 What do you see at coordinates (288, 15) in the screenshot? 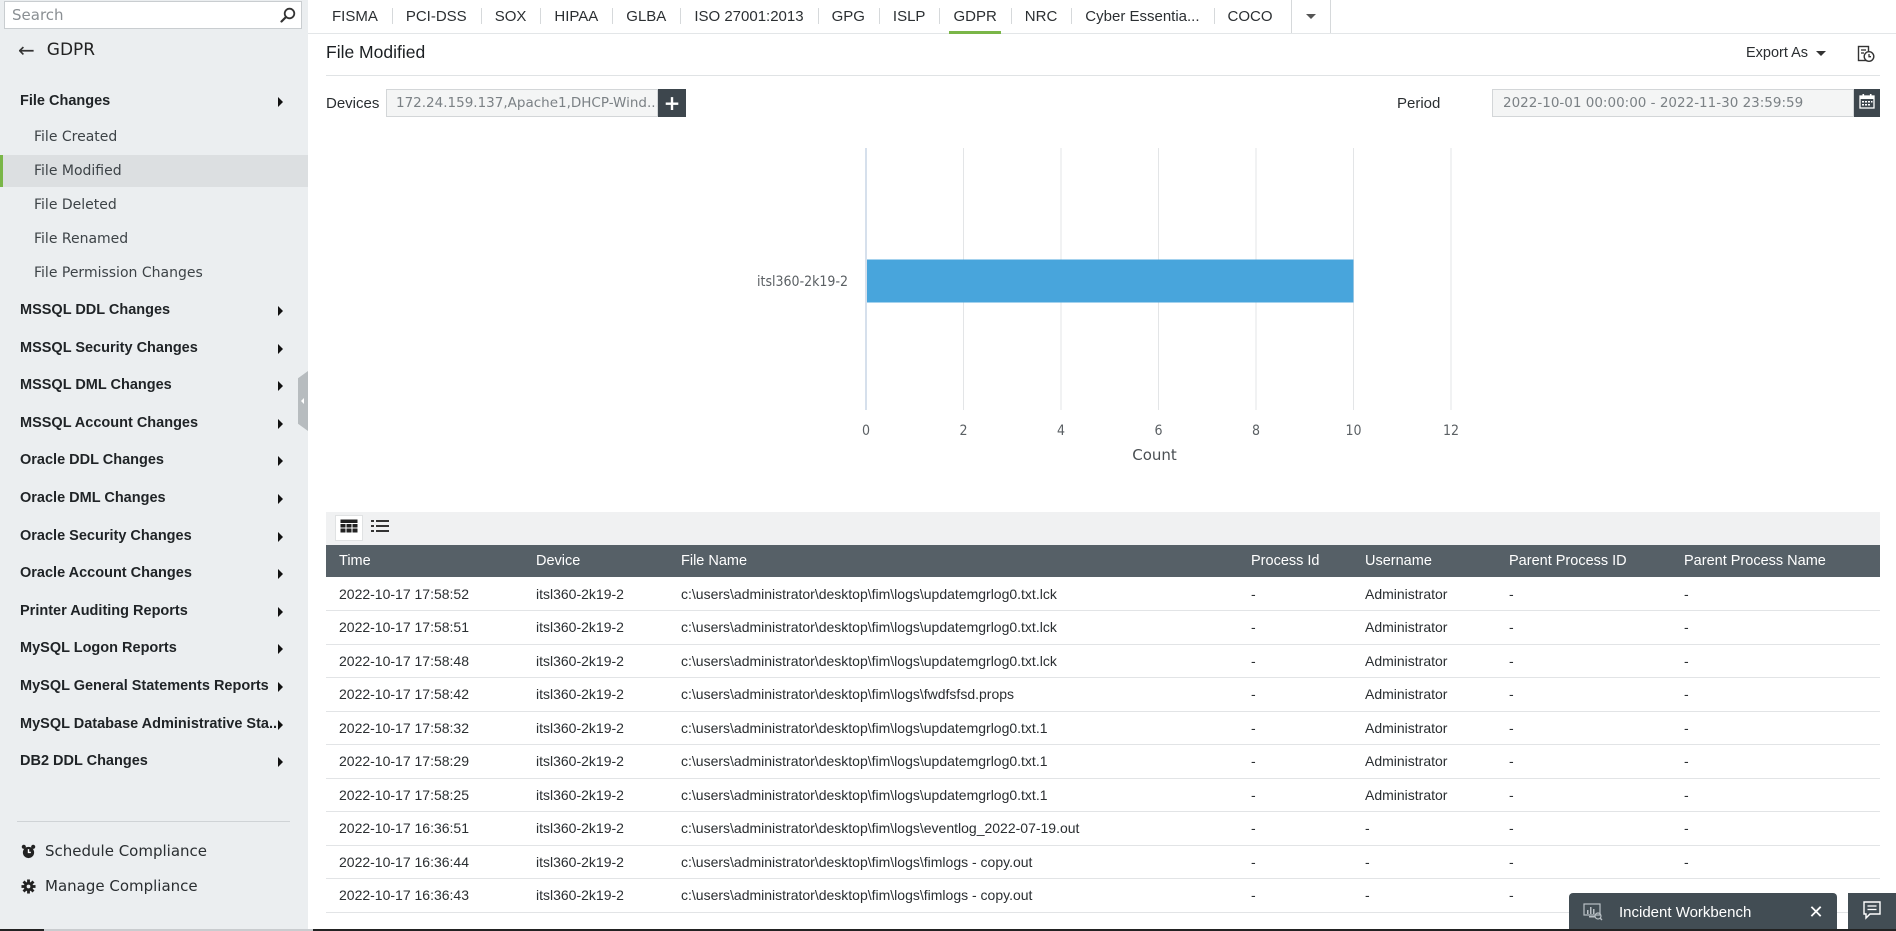
I see `search-icon` at bounding box center [288, 15].